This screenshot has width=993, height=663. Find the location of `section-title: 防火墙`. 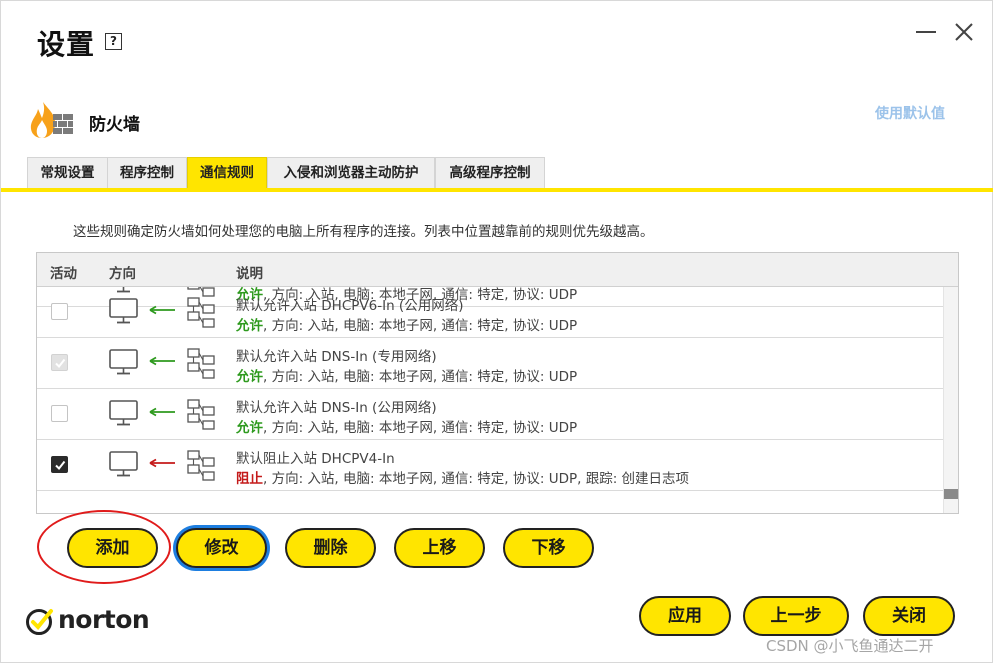

section-title: 防火墙 is located at coordinates (114, 125).